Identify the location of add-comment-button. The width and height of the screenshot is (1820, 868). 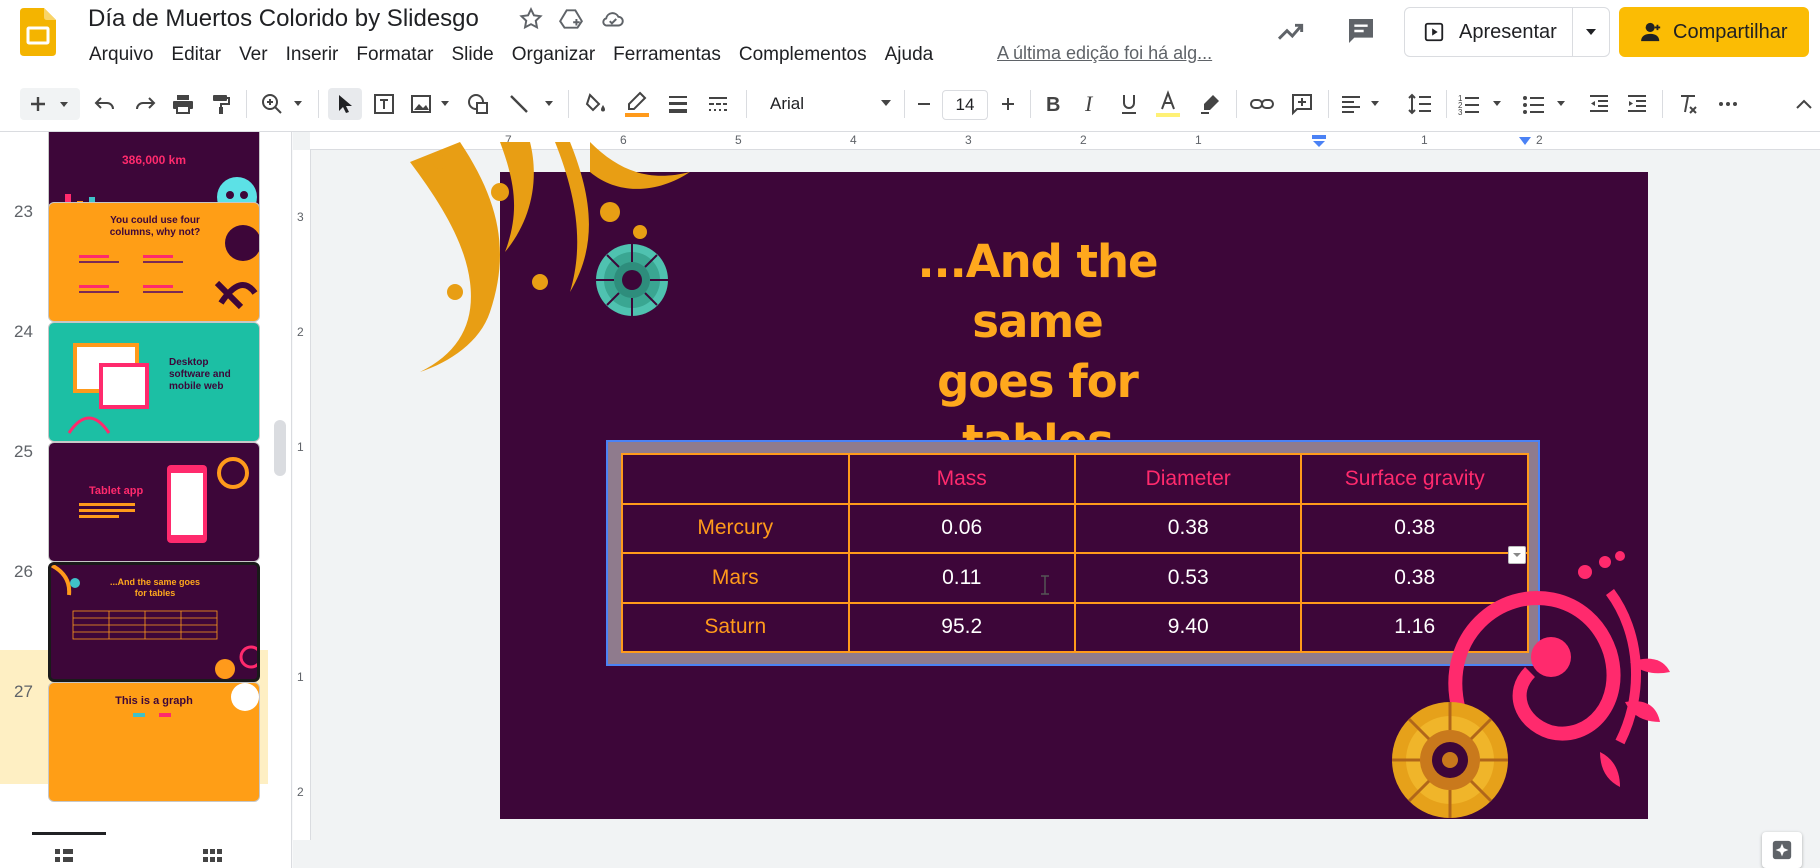
(1302, 104).